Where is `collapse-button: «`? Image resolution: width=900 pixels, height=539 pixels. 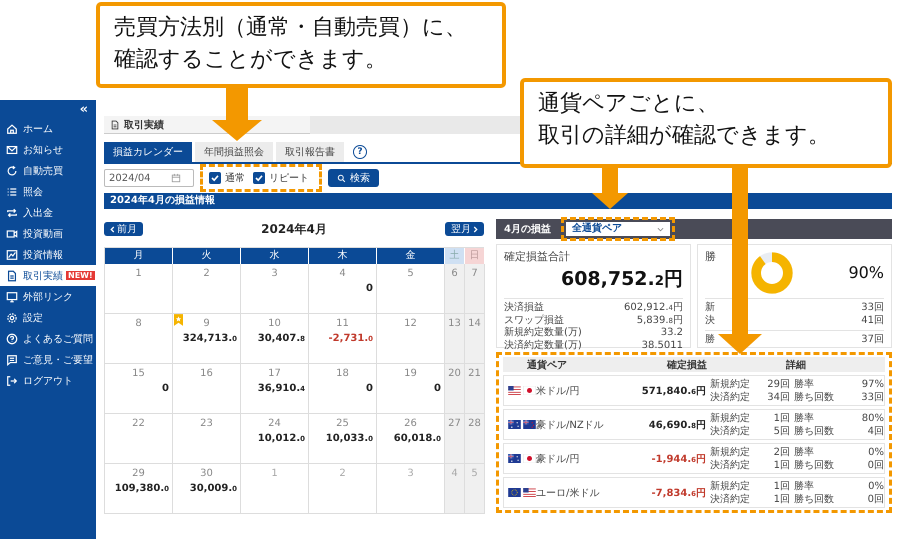
collapse-button: « is located at coordinates (48, 109).